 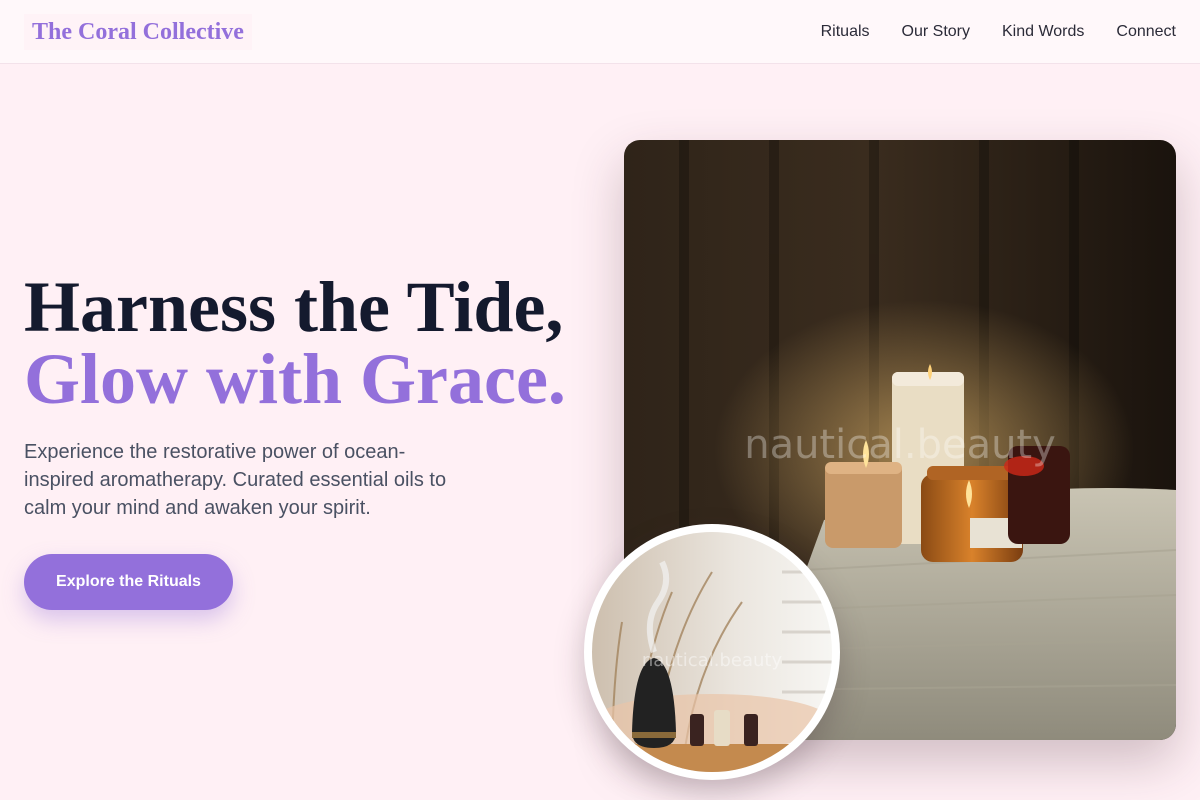 I want to click on brand-logo: The Coral Collective, so click(x=138, y=32).